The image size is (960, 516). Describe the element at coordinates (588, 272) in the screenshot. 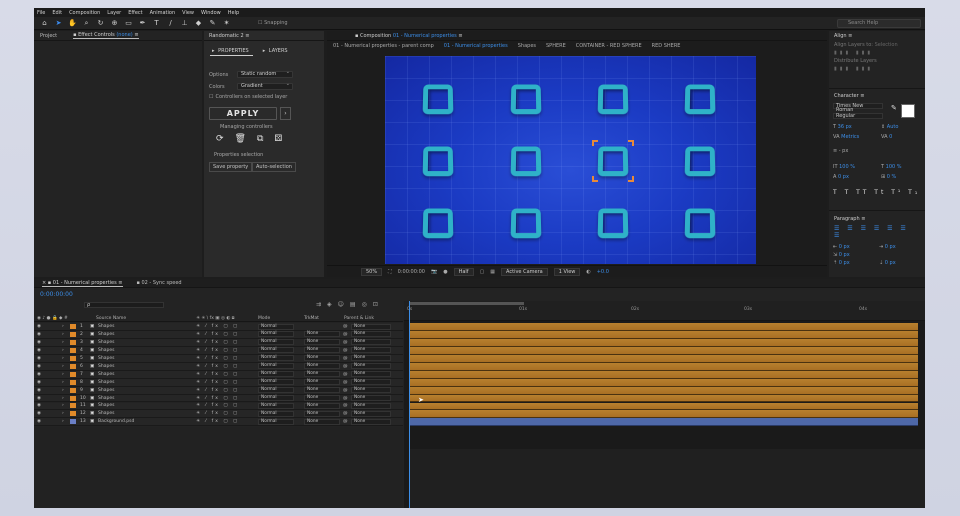

I see `exposure-icon: ◐` at that location.